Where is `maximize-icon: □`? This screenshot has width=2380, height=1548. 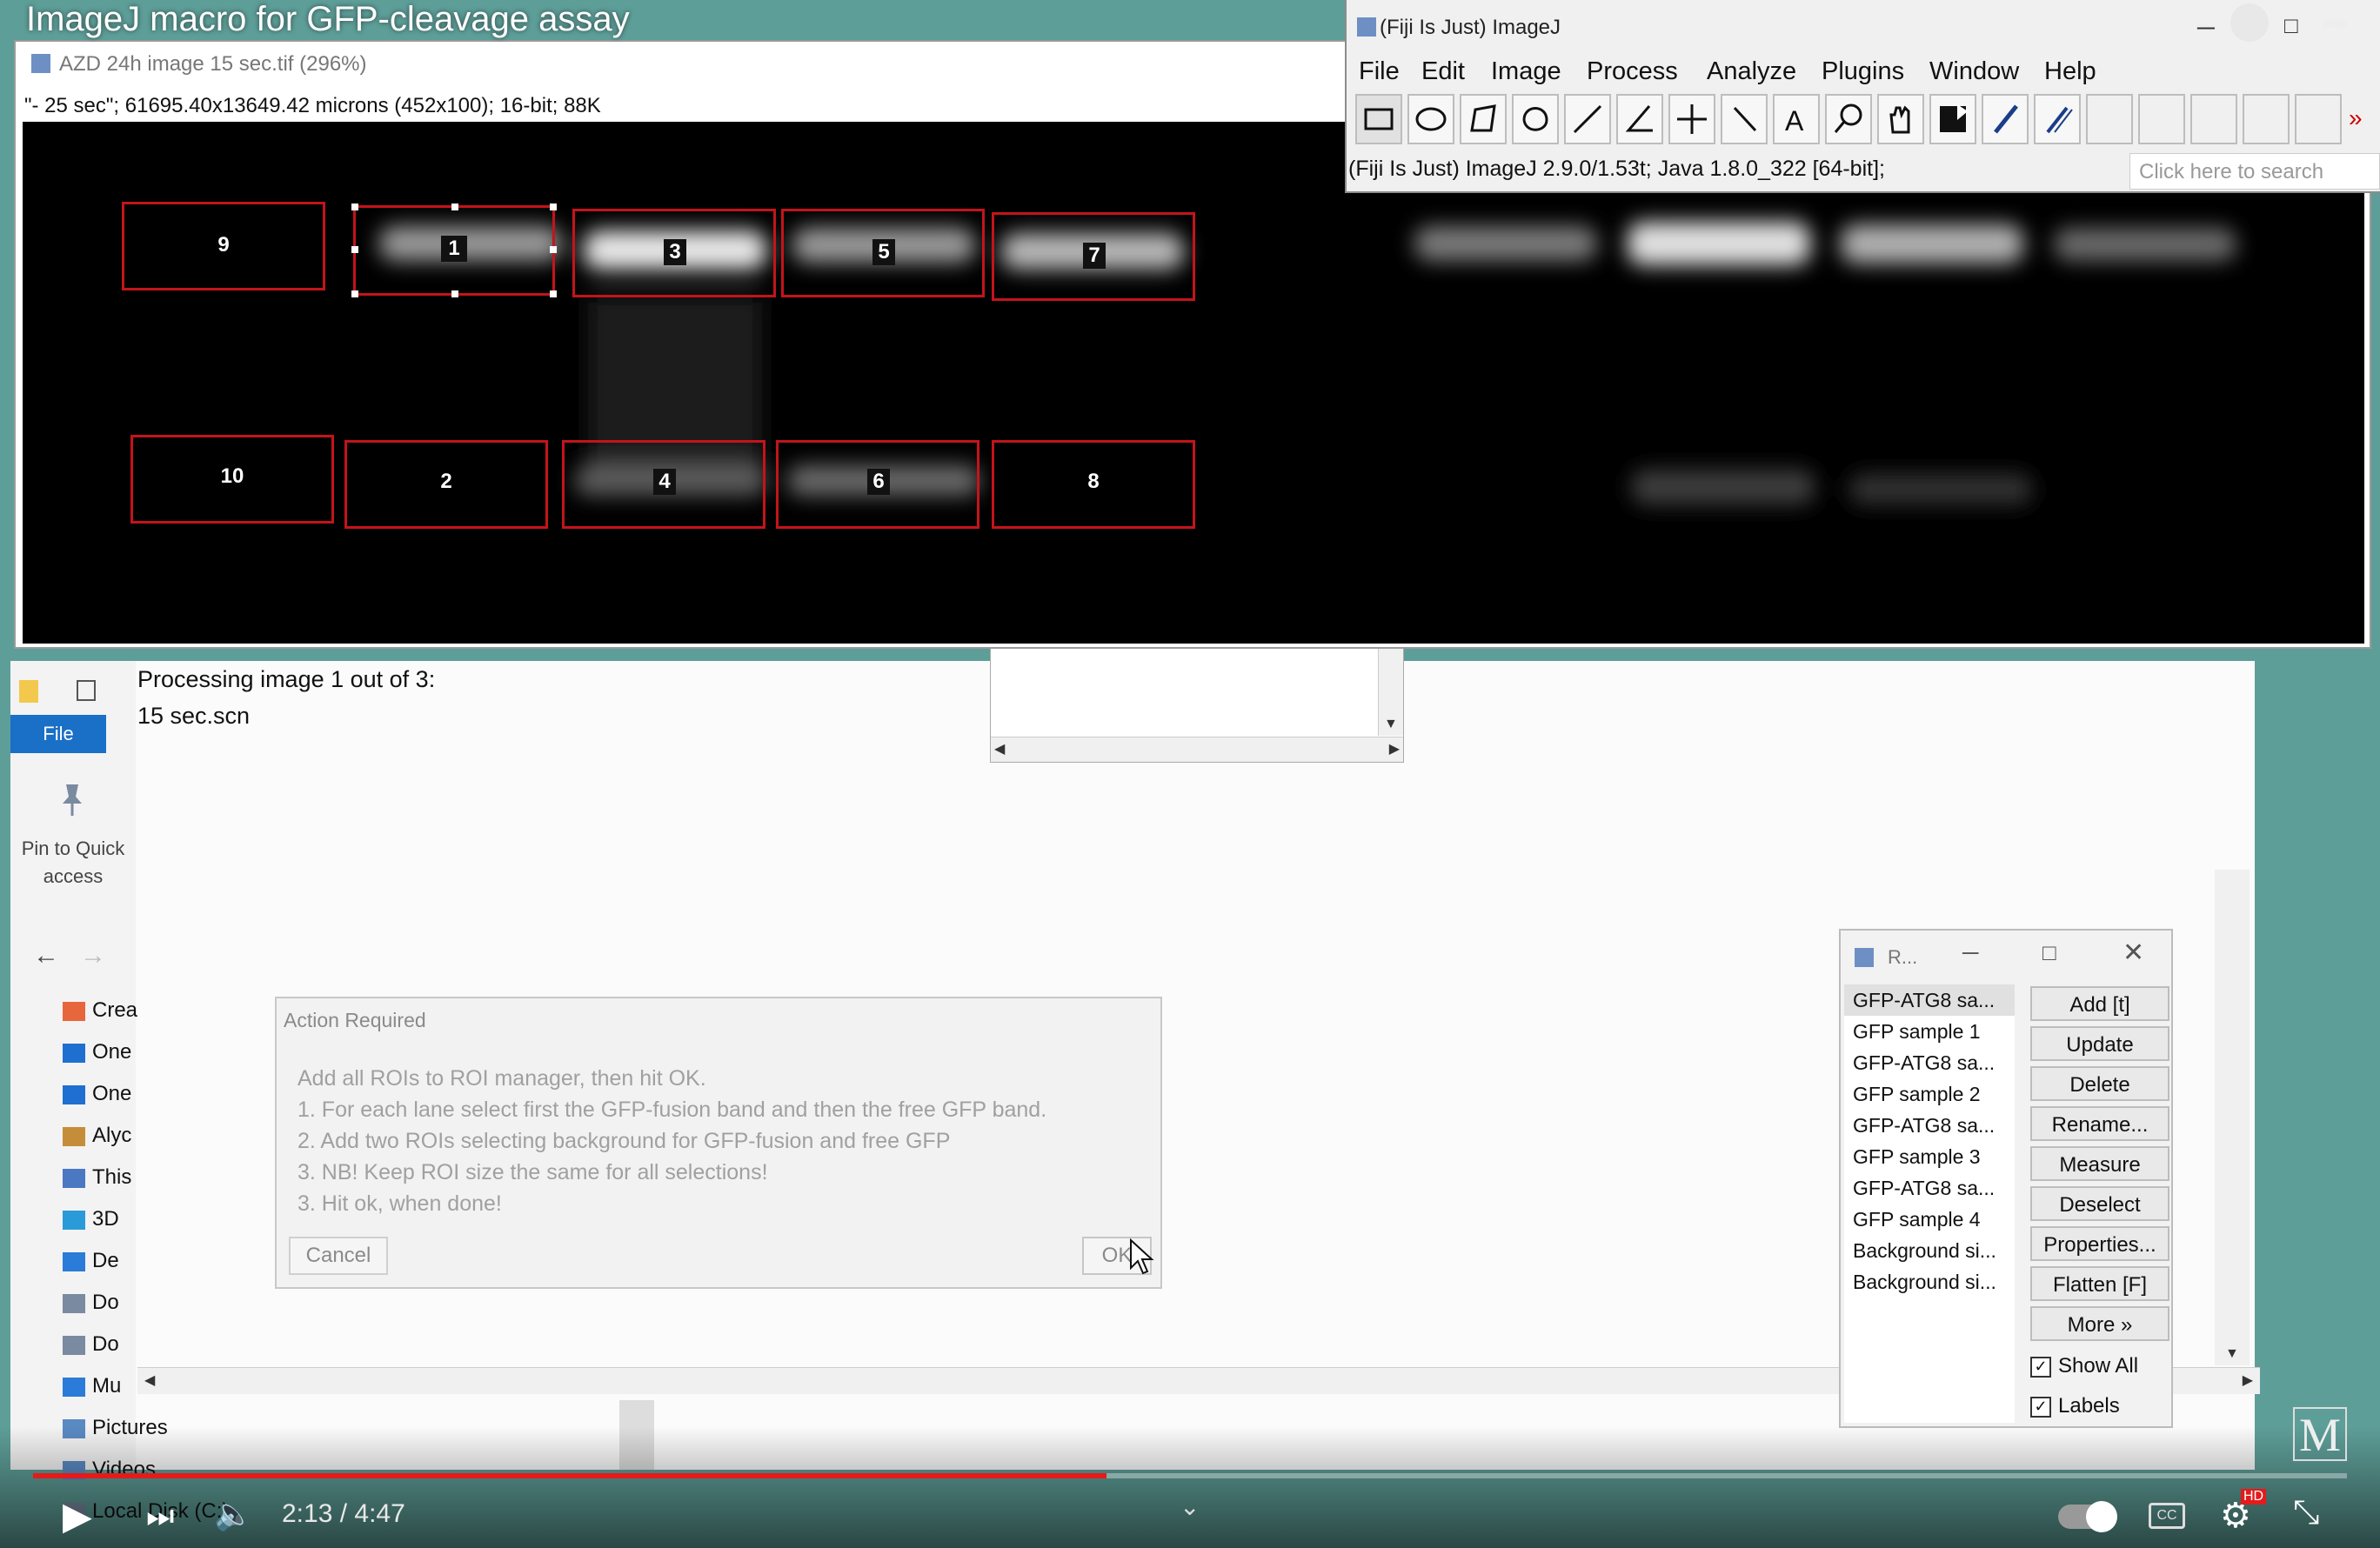 maximize-icon: □ is located at coordinates (2291, 25).